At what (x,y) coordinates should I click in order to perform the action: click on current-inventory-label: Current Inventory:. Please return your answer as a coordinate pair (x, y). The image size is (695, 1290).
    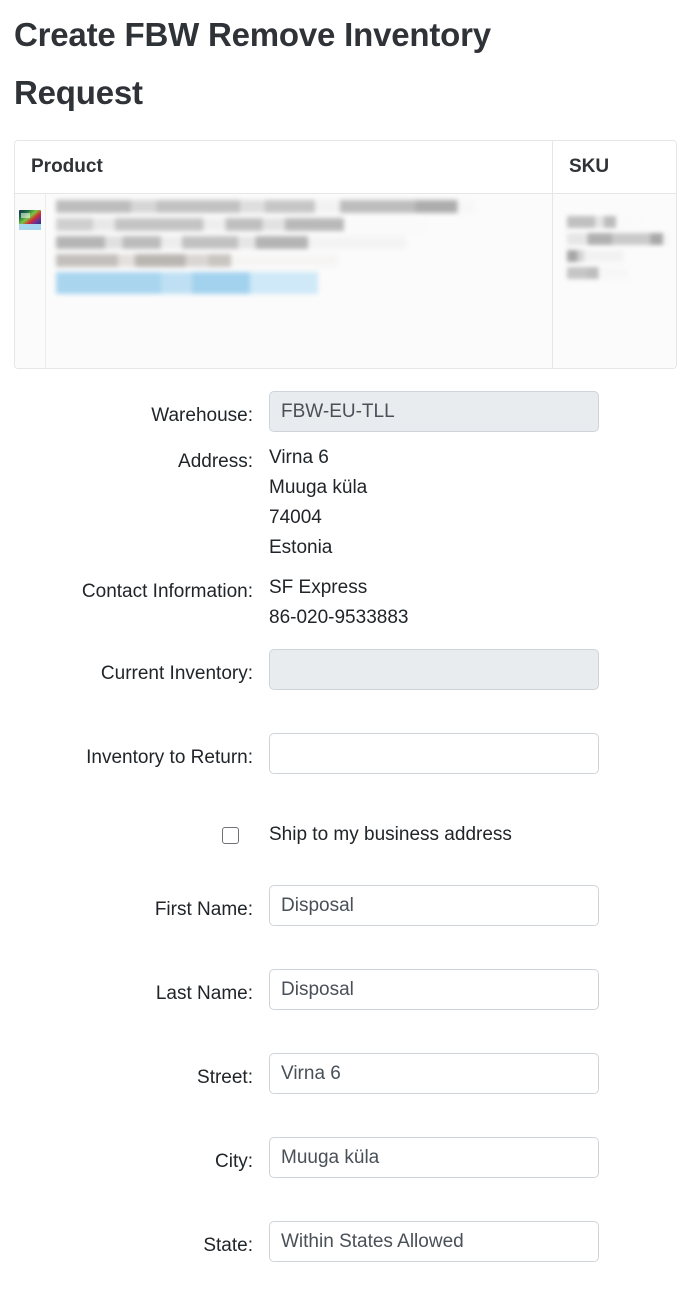
    Looking at the image, I should click on (176, 673).